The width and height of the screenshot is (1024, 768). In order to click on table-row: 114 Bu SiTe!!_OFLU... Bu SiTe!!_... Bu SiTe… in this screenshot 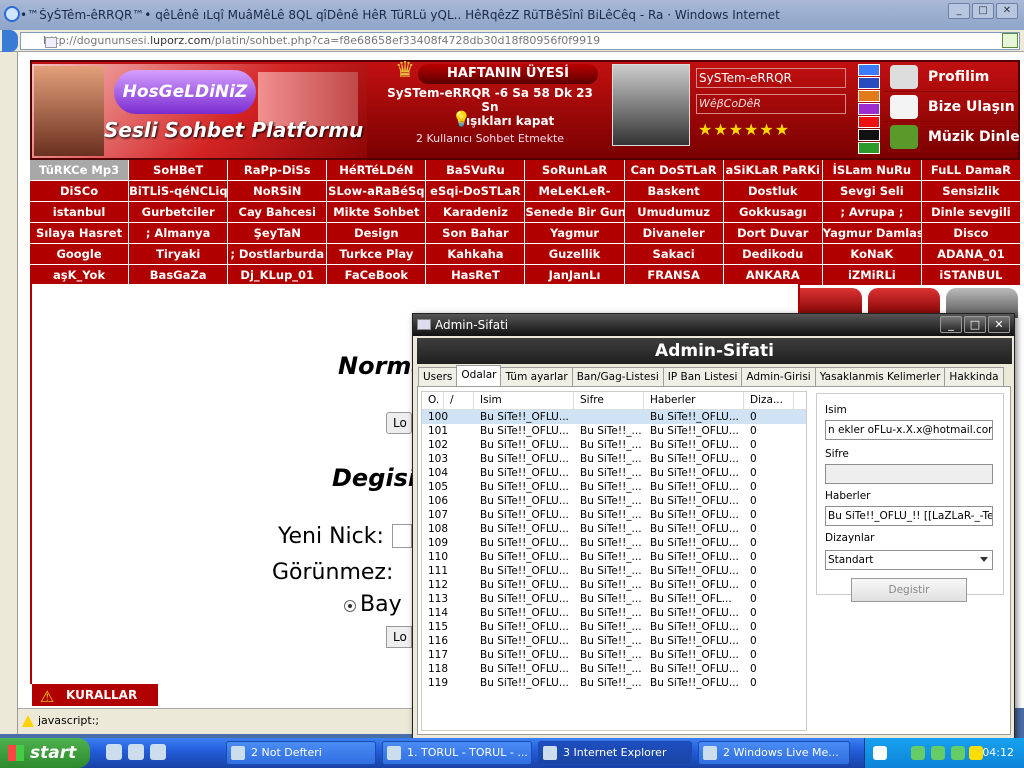, I will do `click(614, 613)`.